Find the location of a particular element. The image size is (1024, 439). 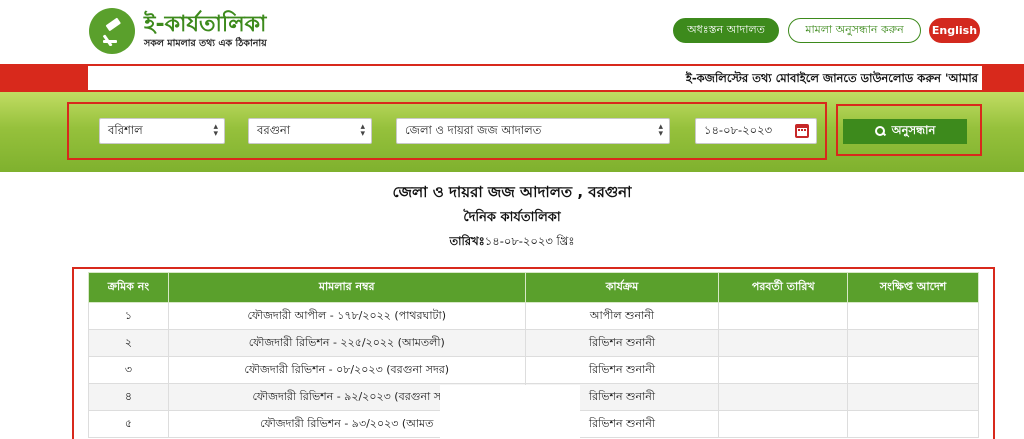

court-title: জেলা ও দায়রা জজ আদালত , বরগুনা is located at coordinates (512, 192).